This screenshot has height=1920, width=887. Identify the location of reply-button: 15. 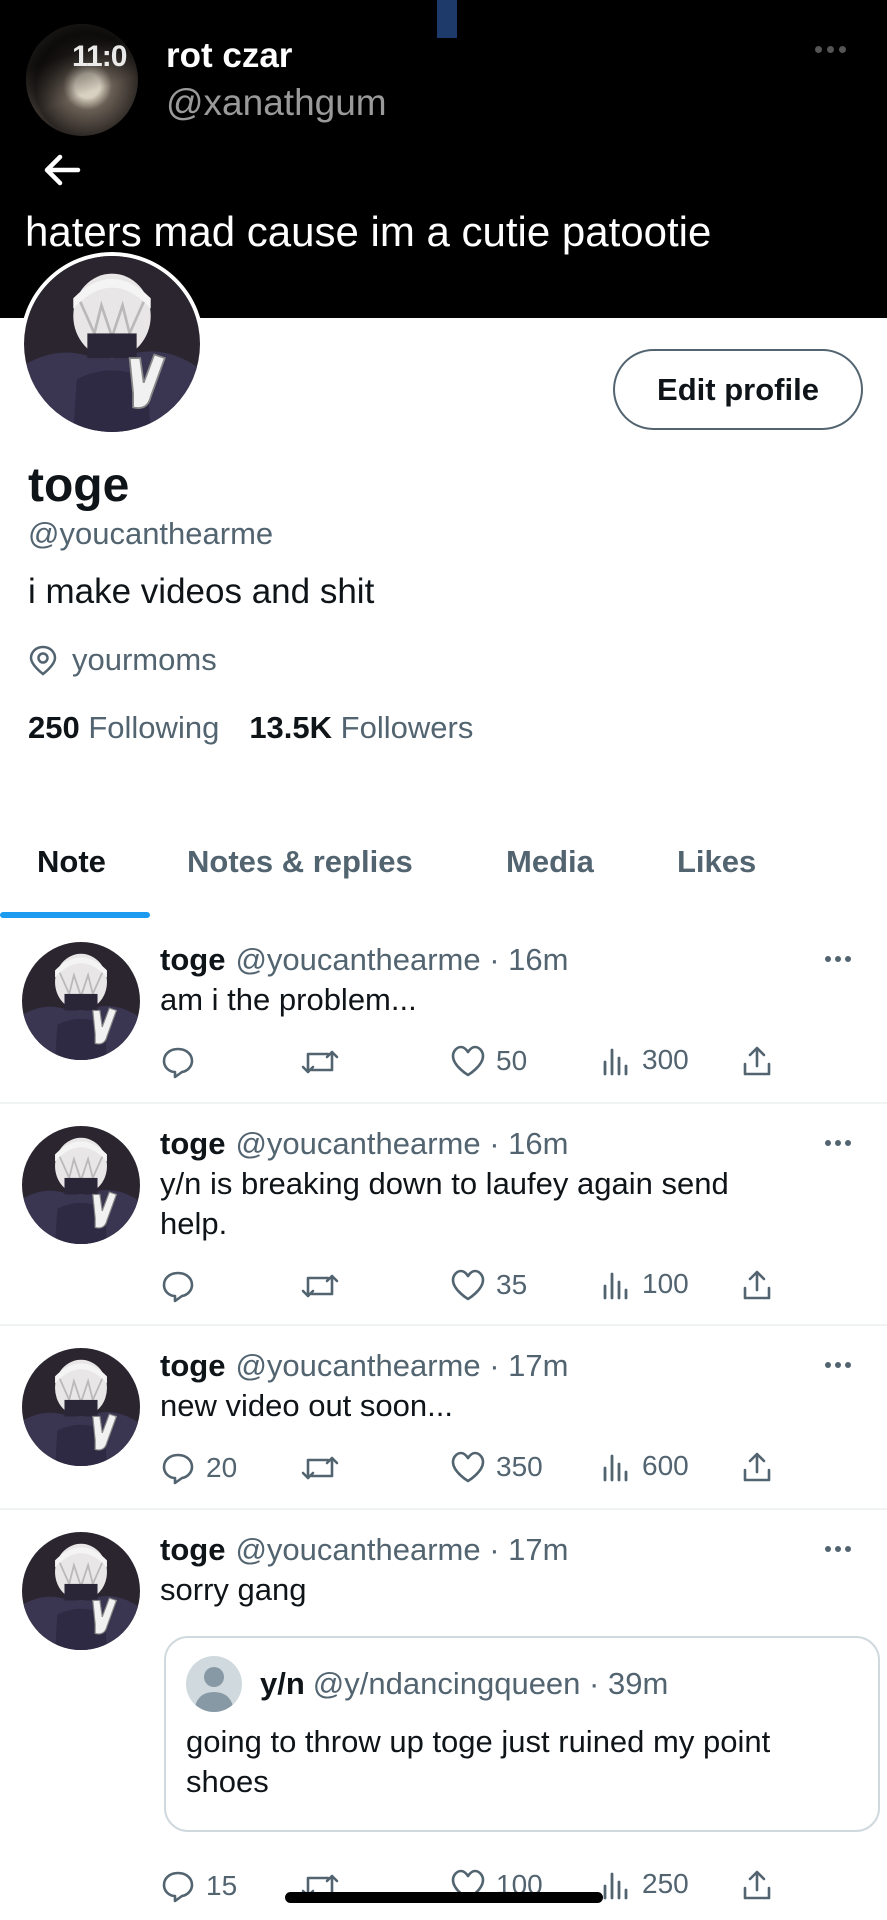
(198, 1886).